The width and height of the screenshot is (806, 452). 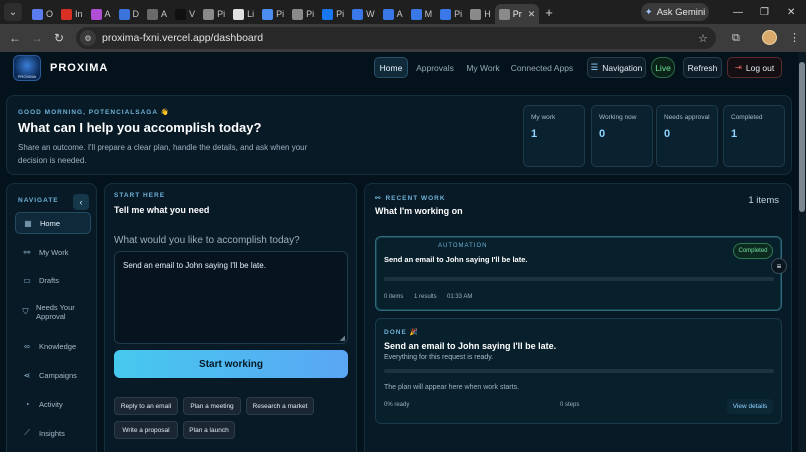 What do you see at coordinates (554, 136) in the screenshot?
I see `stat-my-work: My work 1` at bounding box center [554, 136].